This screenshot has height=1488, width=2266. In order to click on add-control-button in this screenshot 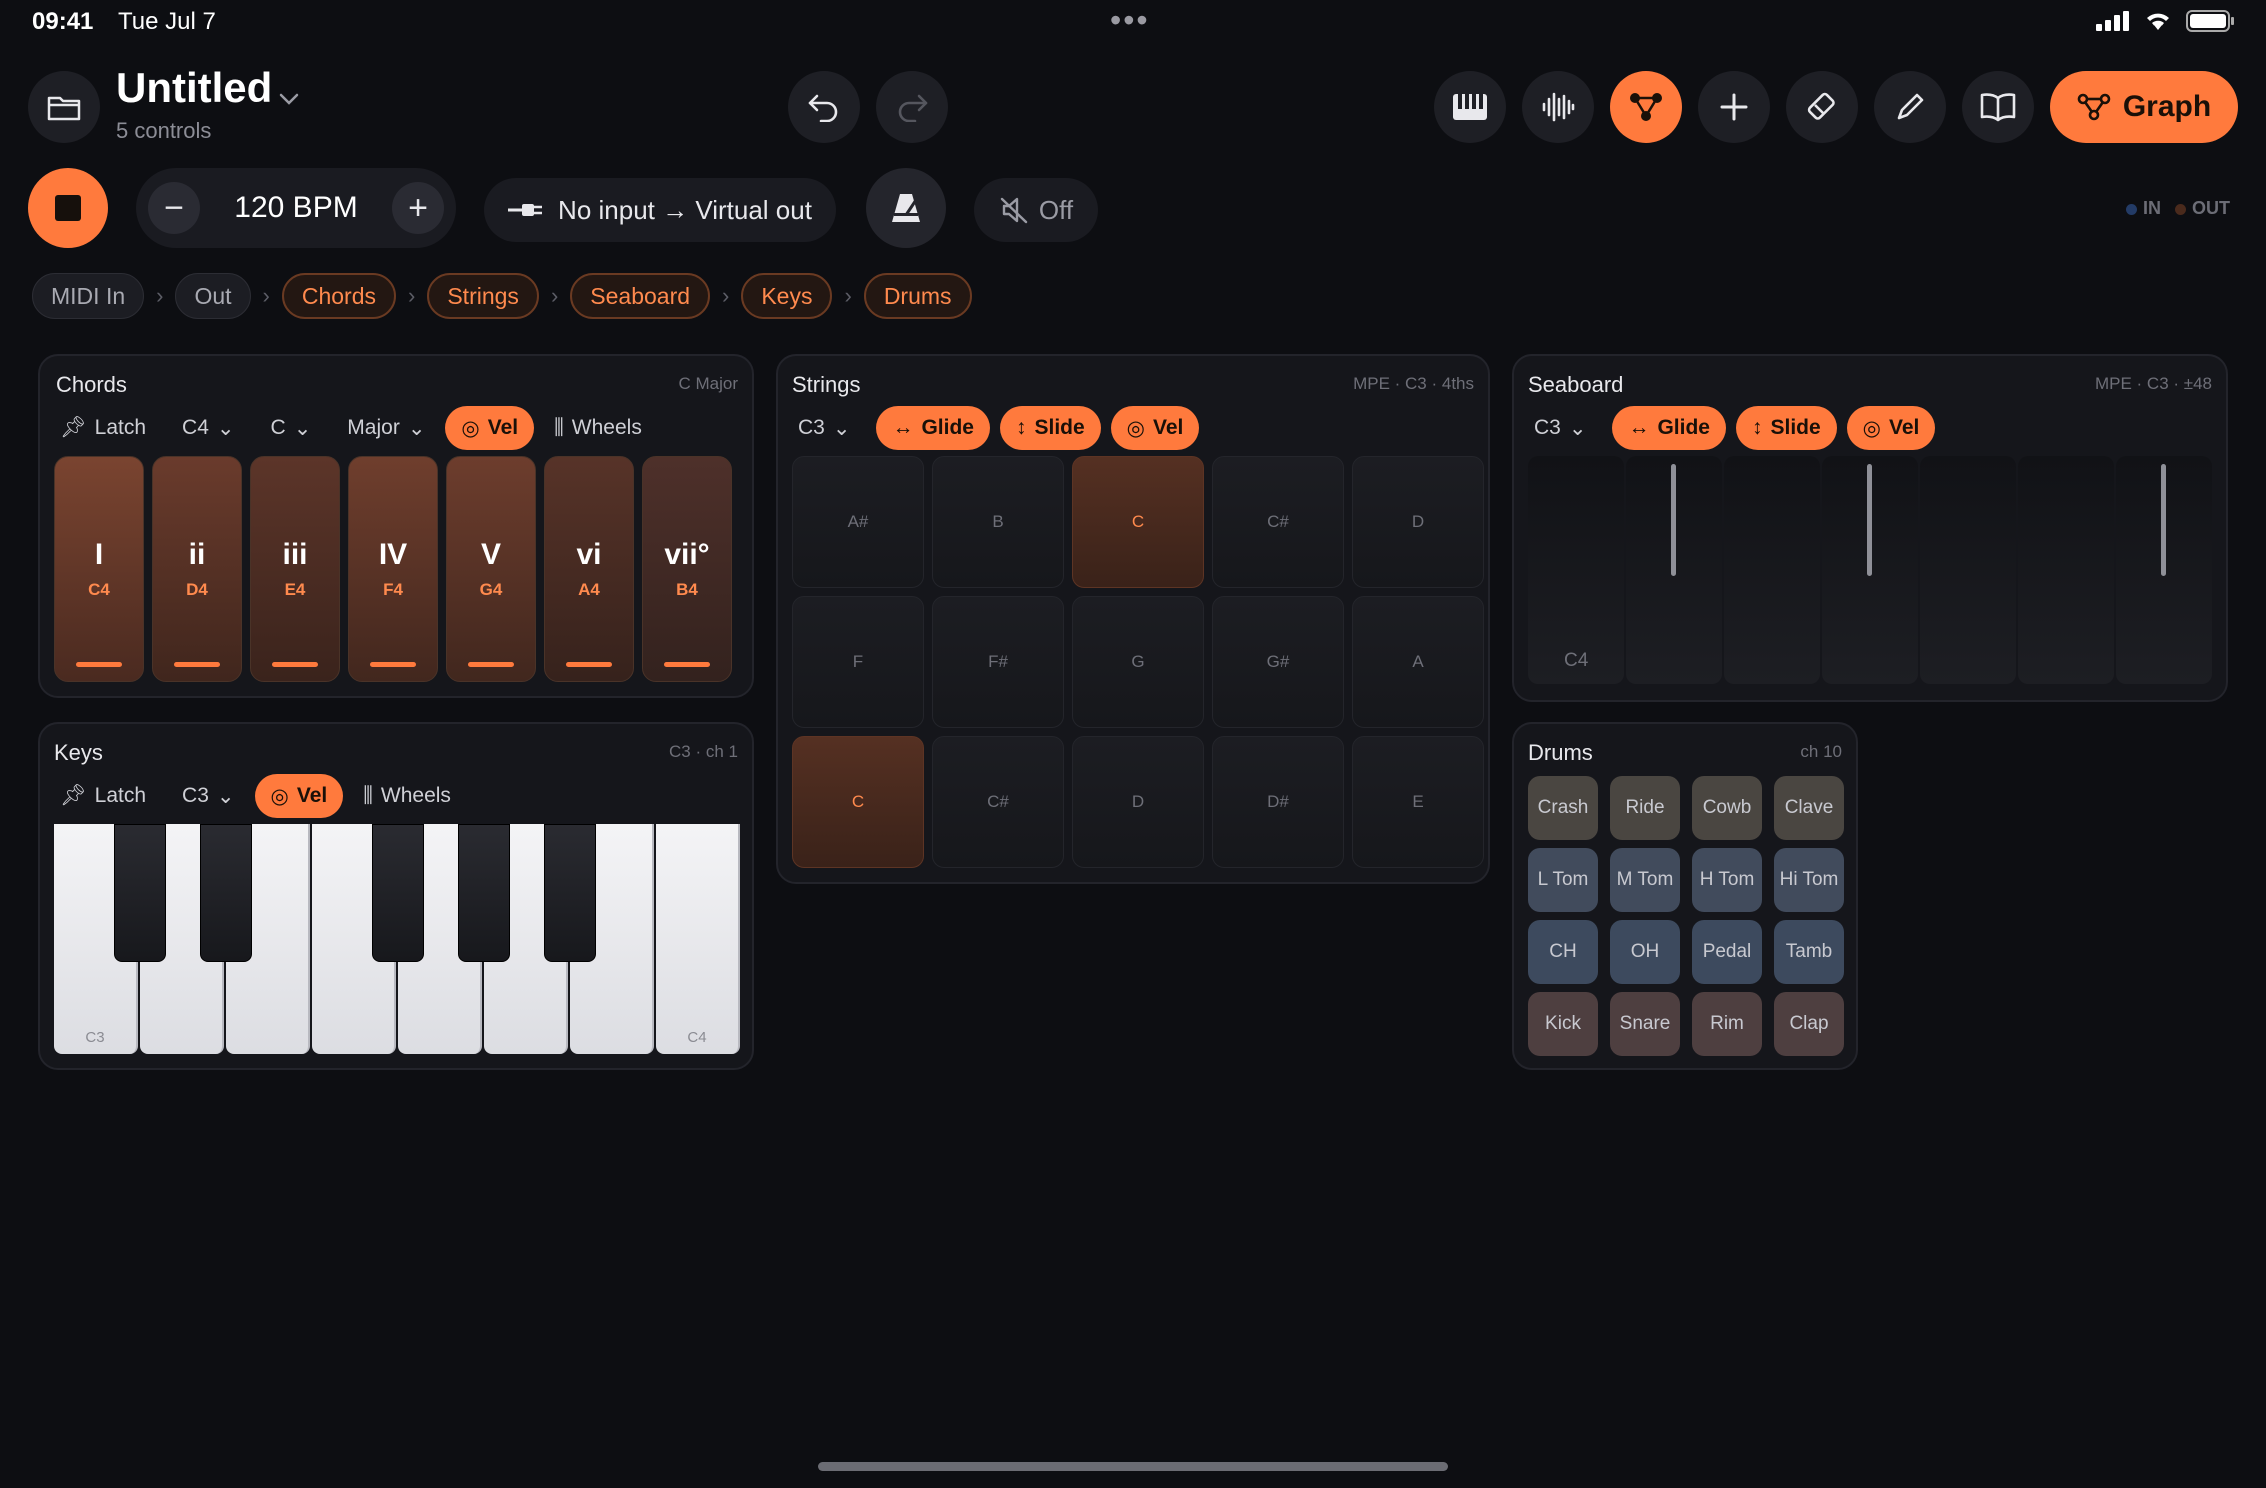, I will do `click(1734, 107)`.